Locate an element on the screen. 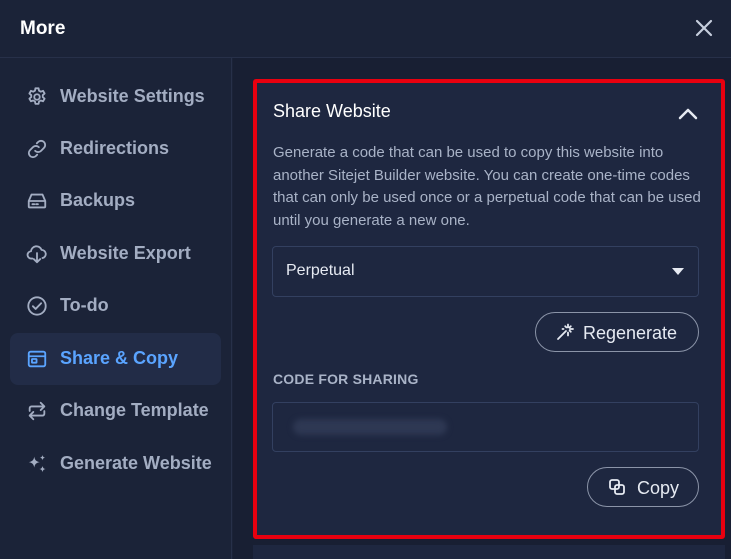 The width and height of the screenshot is (731, 559). sidebar-item-website-settings: Website Settings is located at coordinates (115, 97).